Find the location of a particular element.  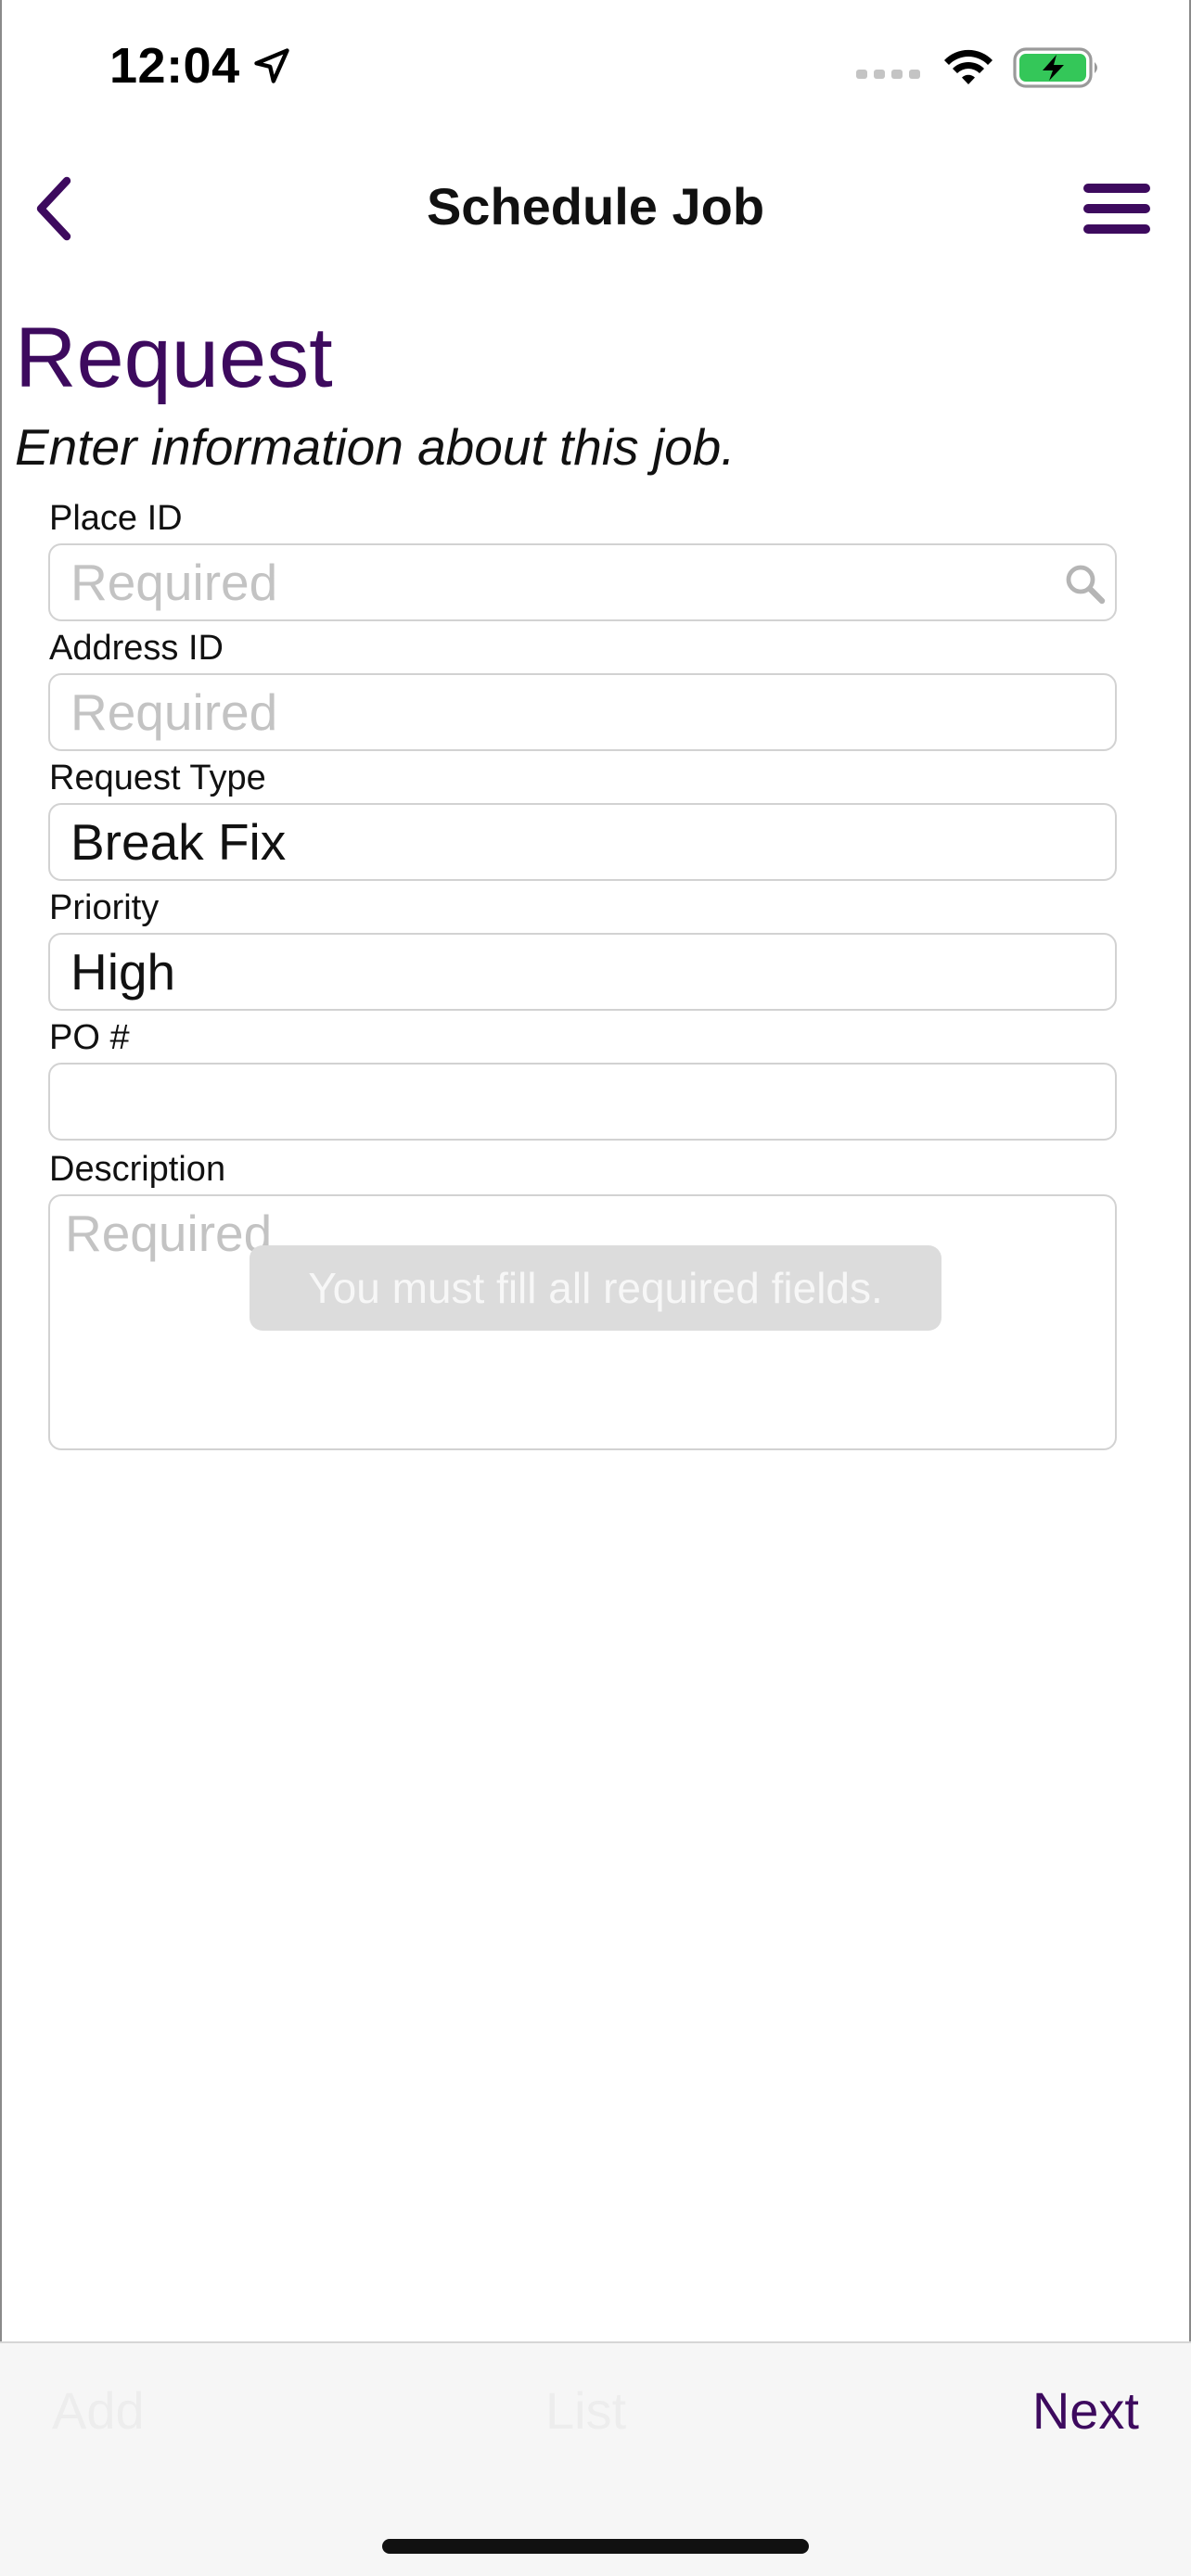

status-time-group: 12:04 is located at coordinates (200, 66).